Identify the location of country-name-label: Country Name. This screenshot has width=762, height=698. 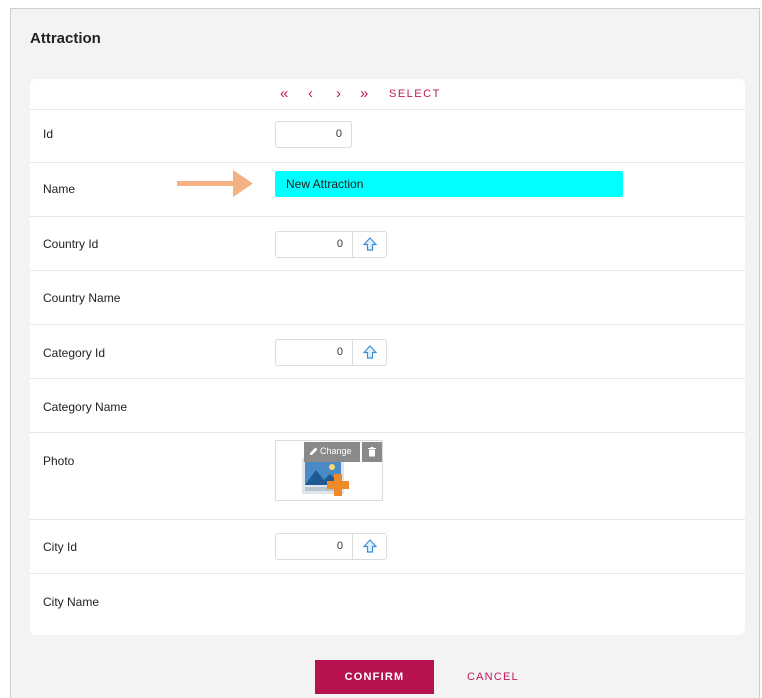
(82, 298).